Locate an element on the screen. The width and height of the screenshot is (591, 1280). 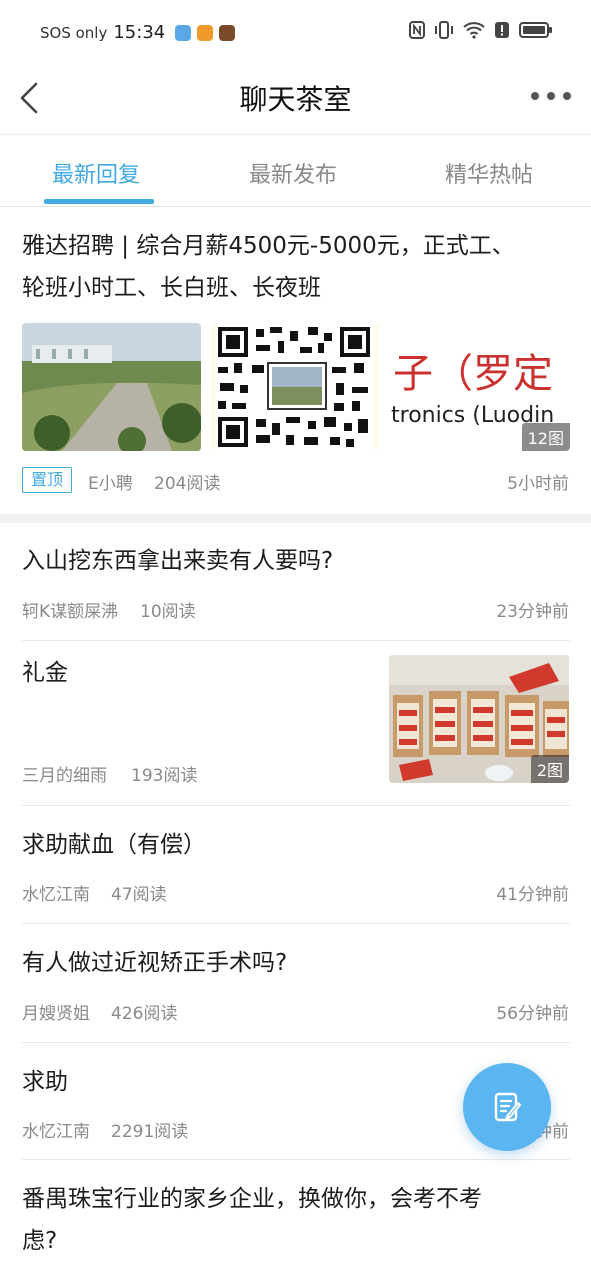
post-title: 求助 is located at coordinates (45, 1082).